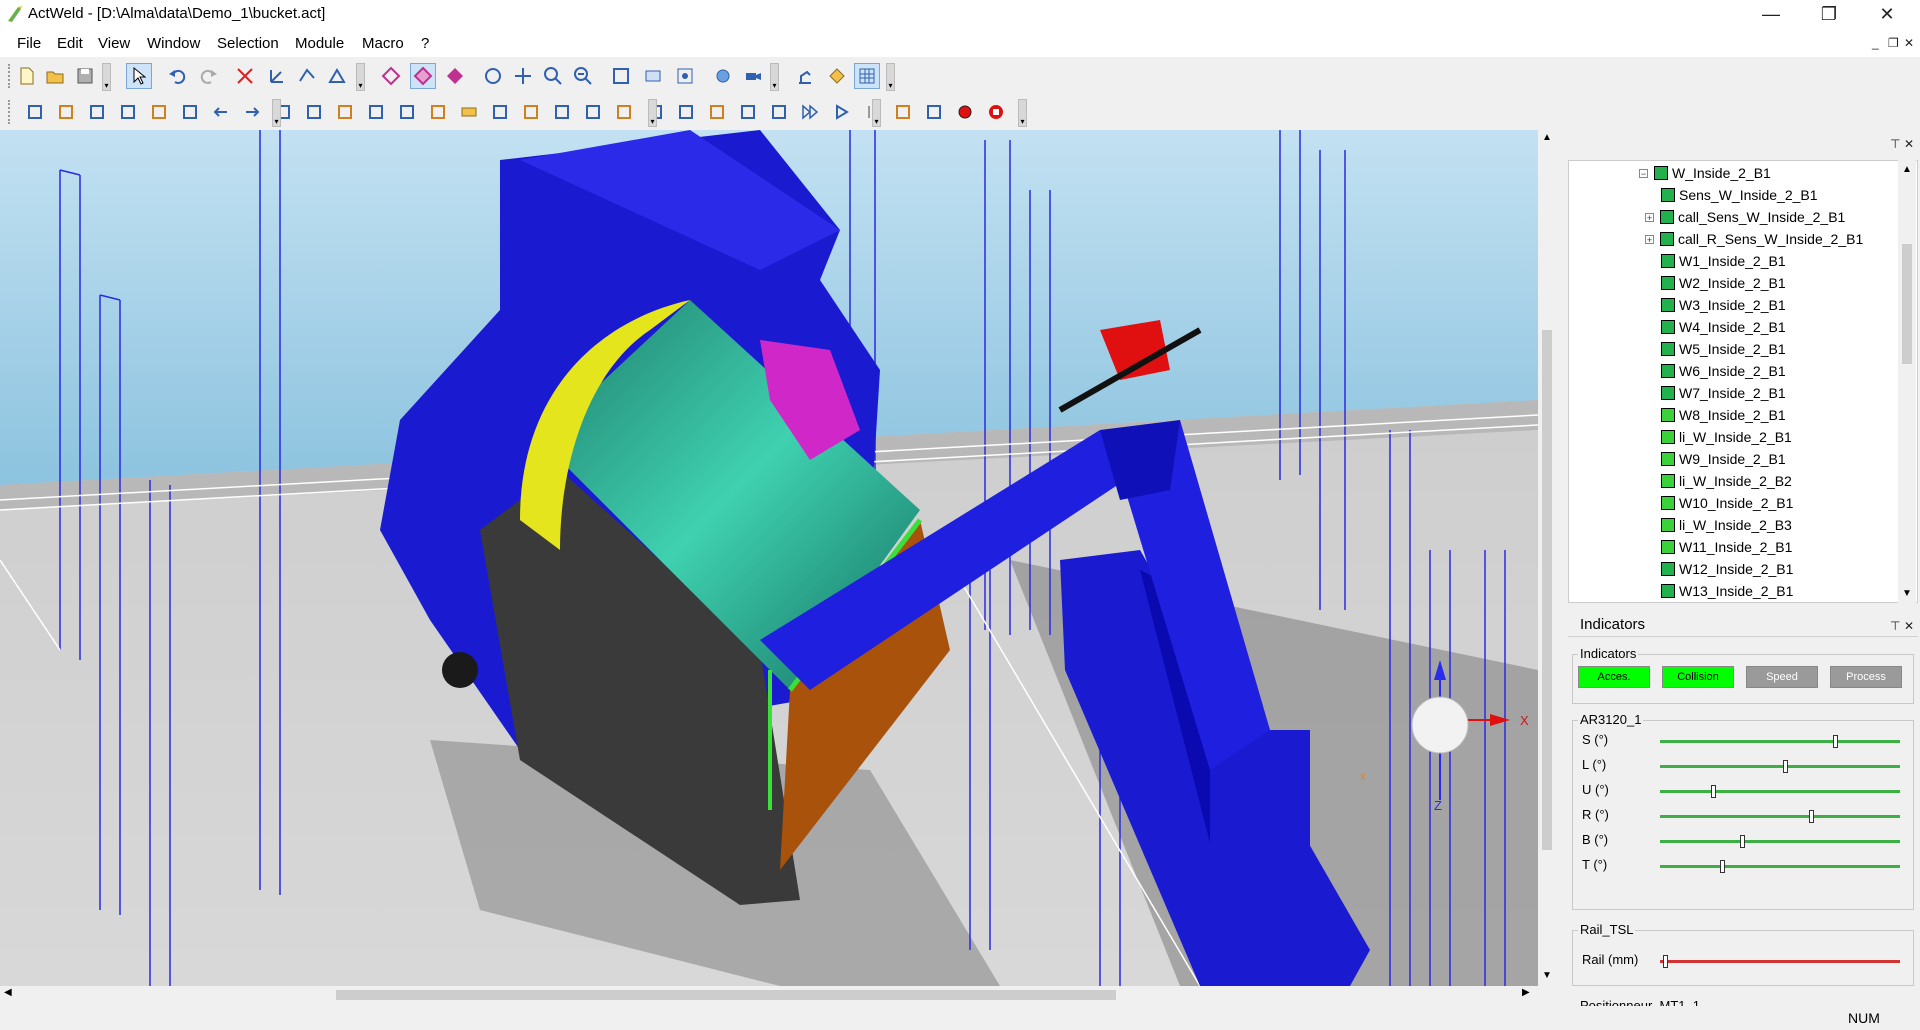 The image size is (1920, 1030). Describe the element at coordinates (1665, 961) in the screenshot. I see `rail-slider-thumb` at that location.